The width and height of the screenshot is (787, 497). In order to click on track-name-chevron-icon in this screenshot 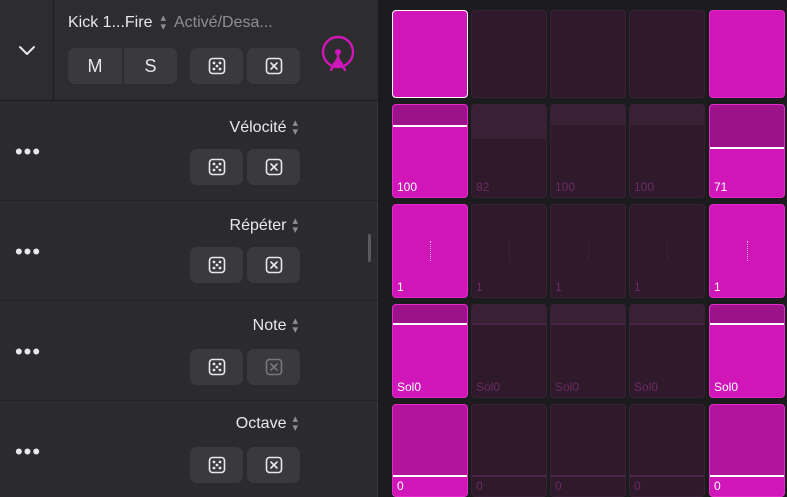, I will do `click(163, 23)`.